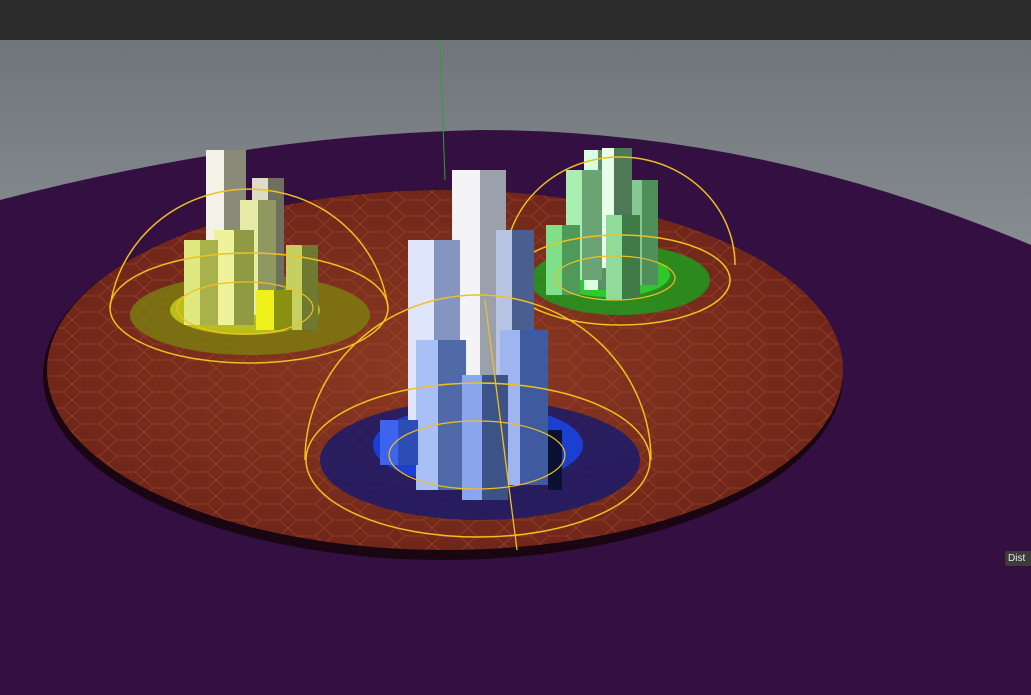 The width and height of the screenshot is (1031, 695). What do you see at coordinates (515, 20) in the screenshot?
I see `top-toolbar` at bounding box center [515, 20].